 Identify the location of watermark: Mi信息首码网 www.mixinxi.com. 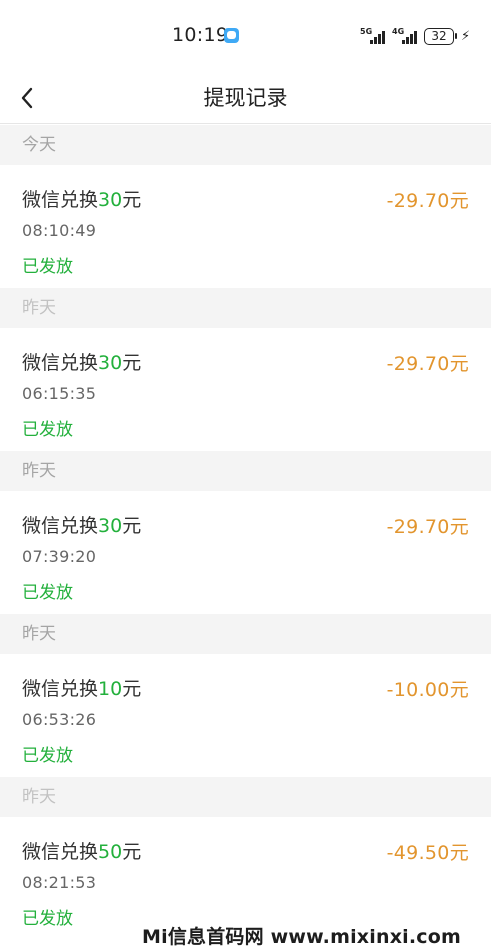
(302, 936).